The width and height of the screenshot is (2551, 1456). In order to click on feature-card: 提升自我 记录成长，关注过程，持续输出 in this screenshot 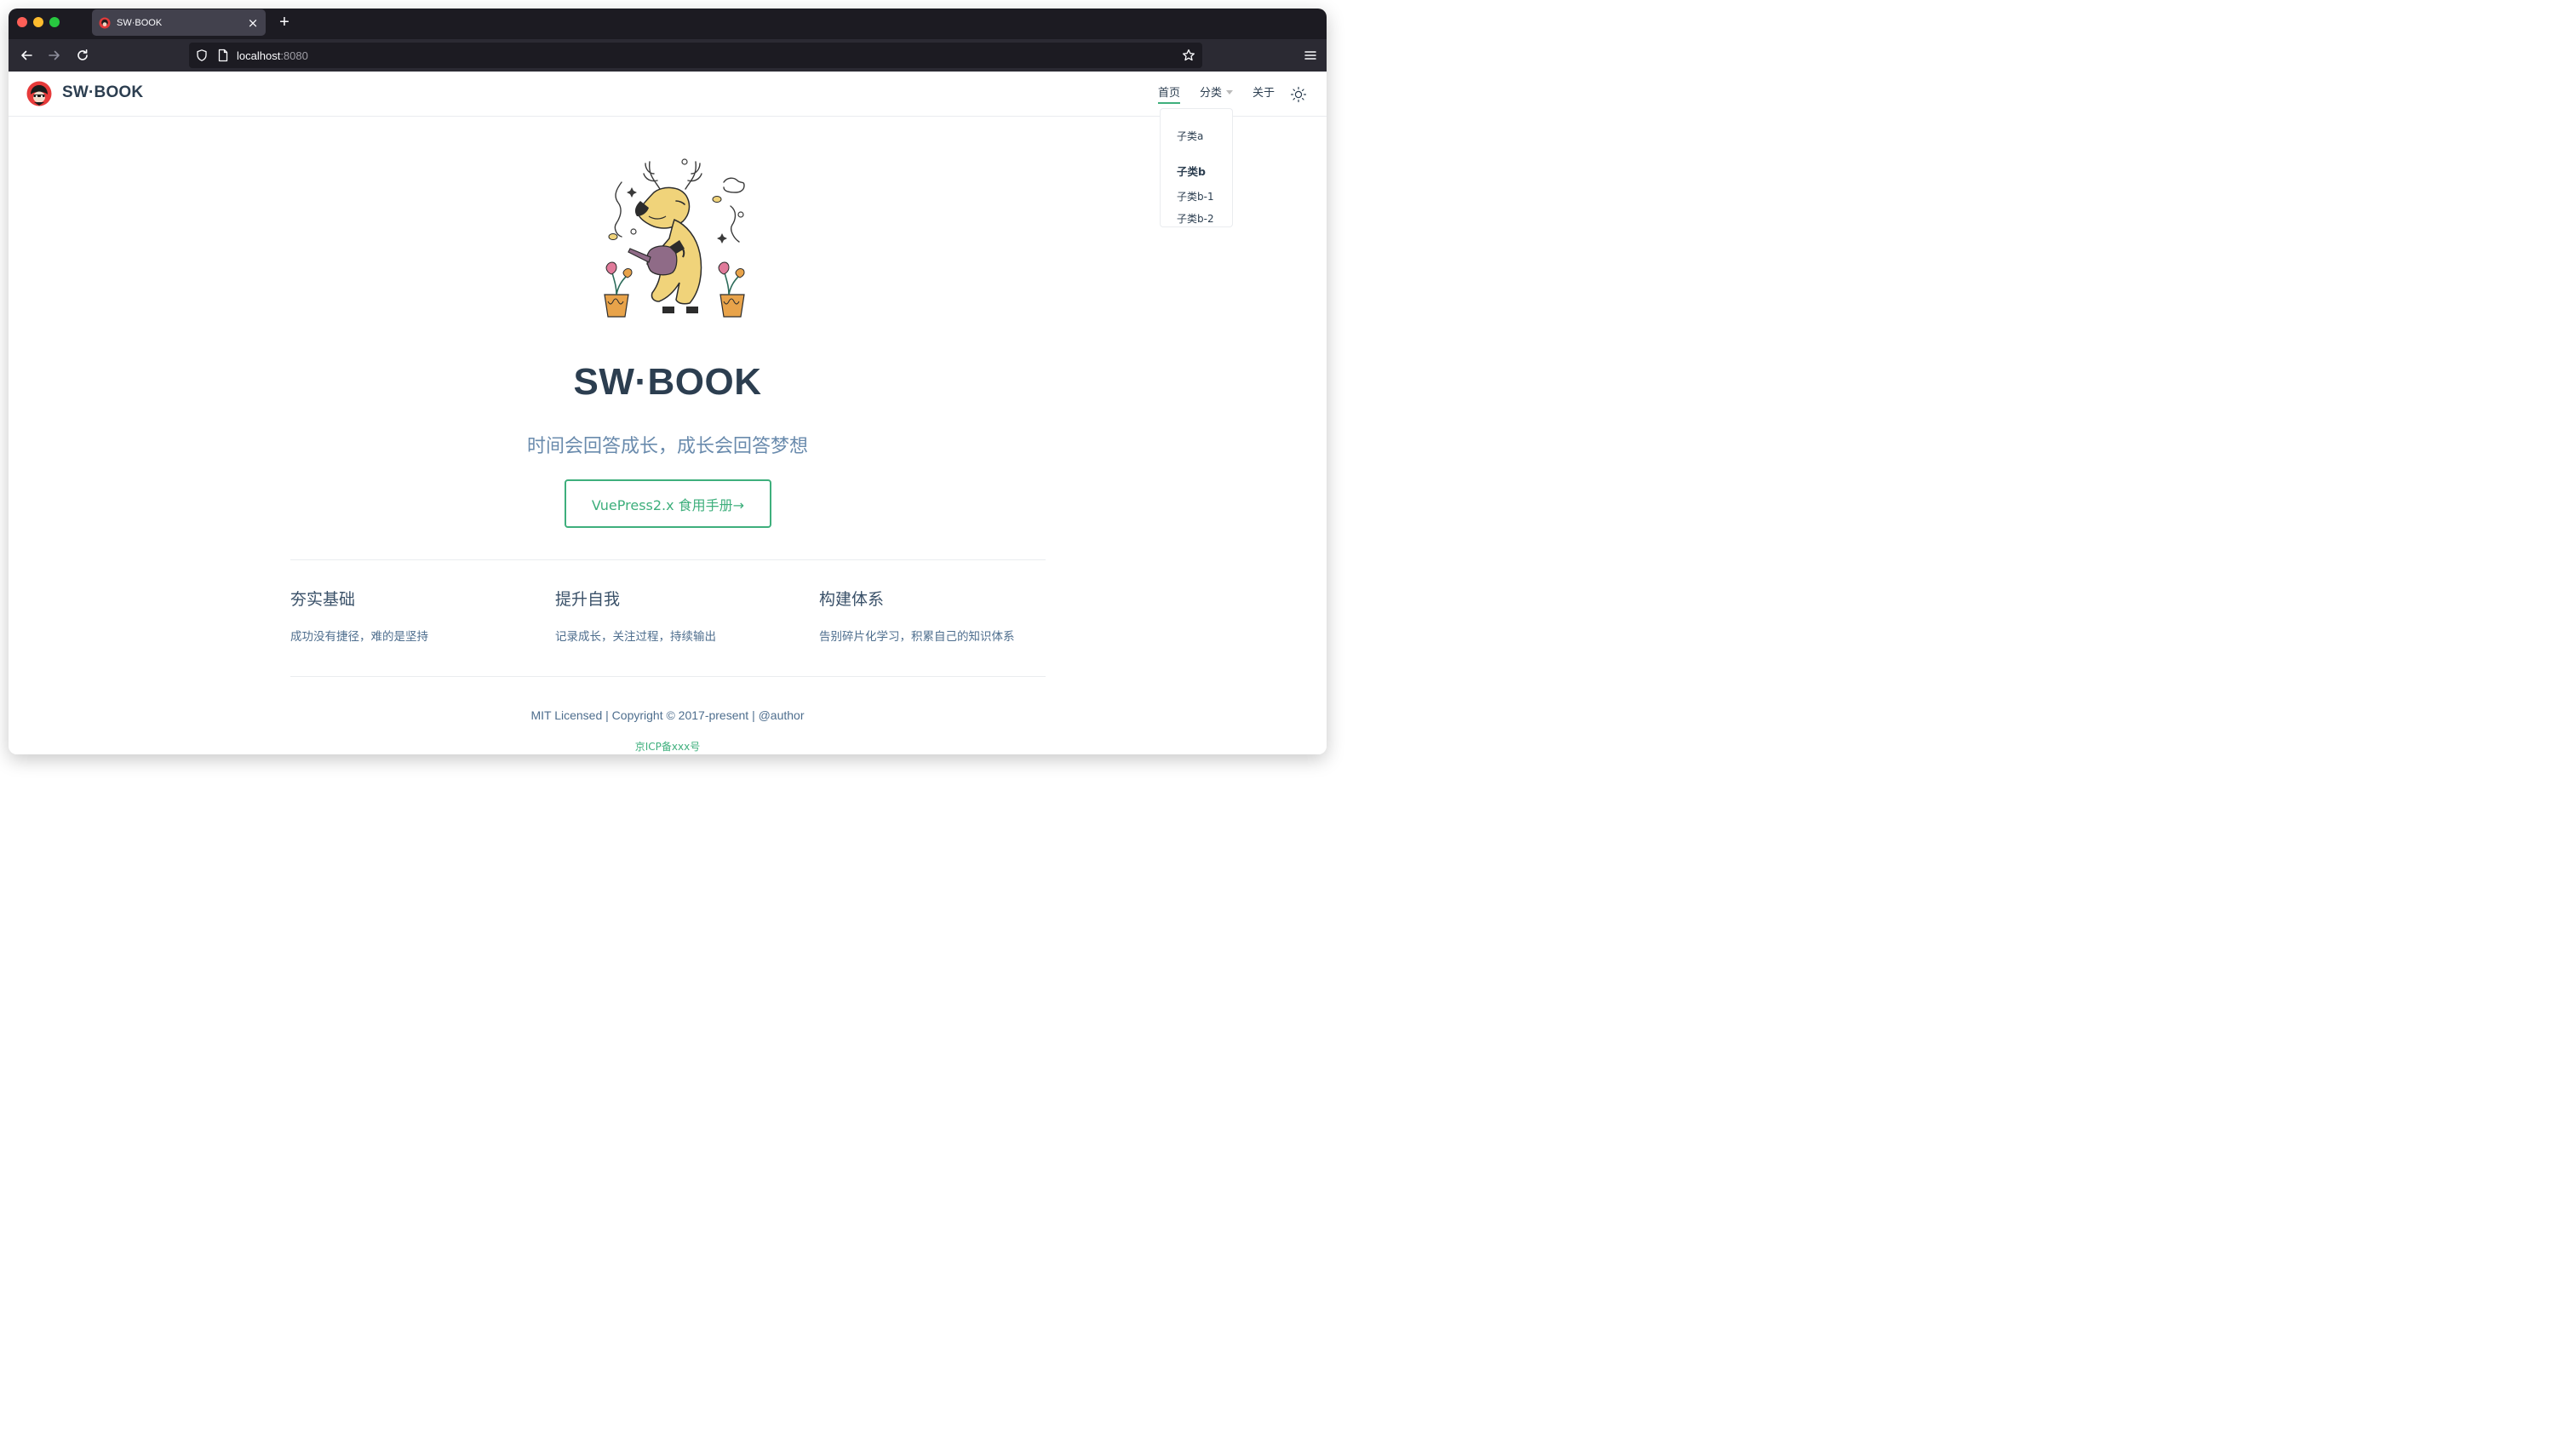, I will do `click(678, 616)`.